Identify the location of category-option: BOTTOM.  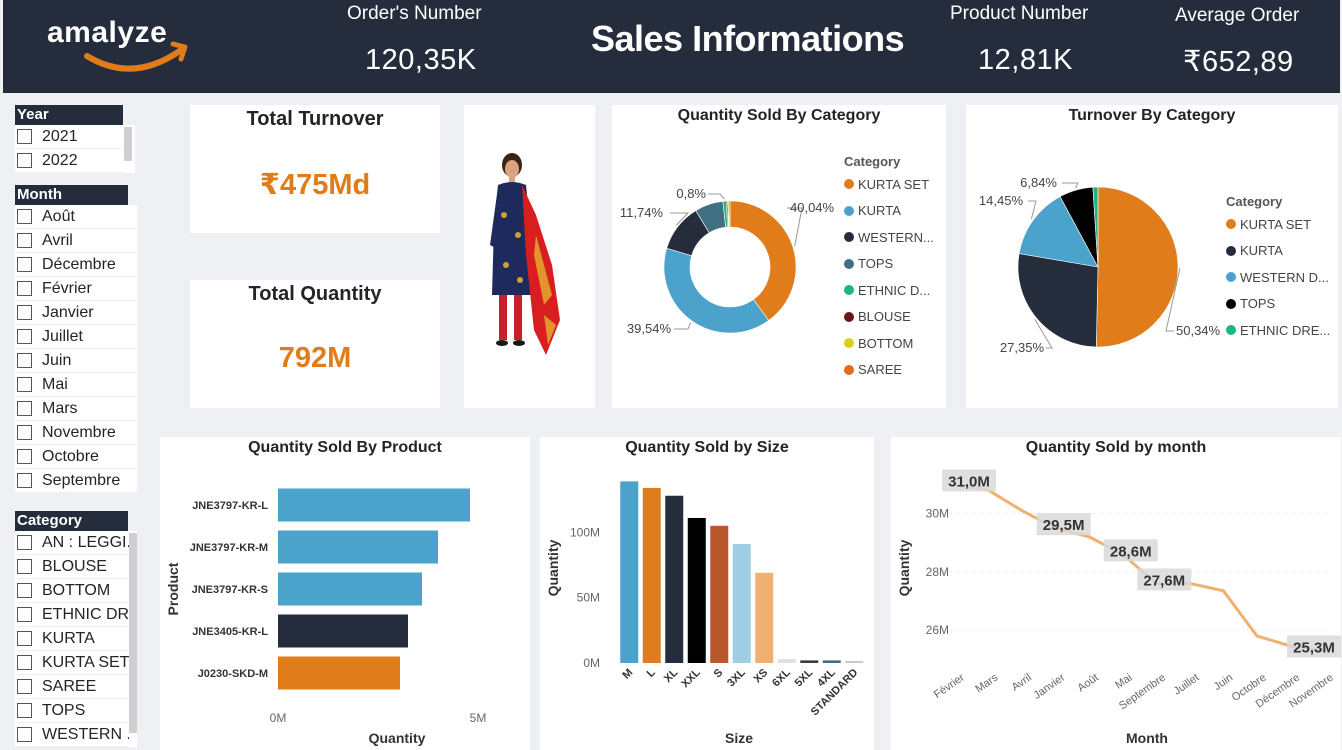
(72, 591).